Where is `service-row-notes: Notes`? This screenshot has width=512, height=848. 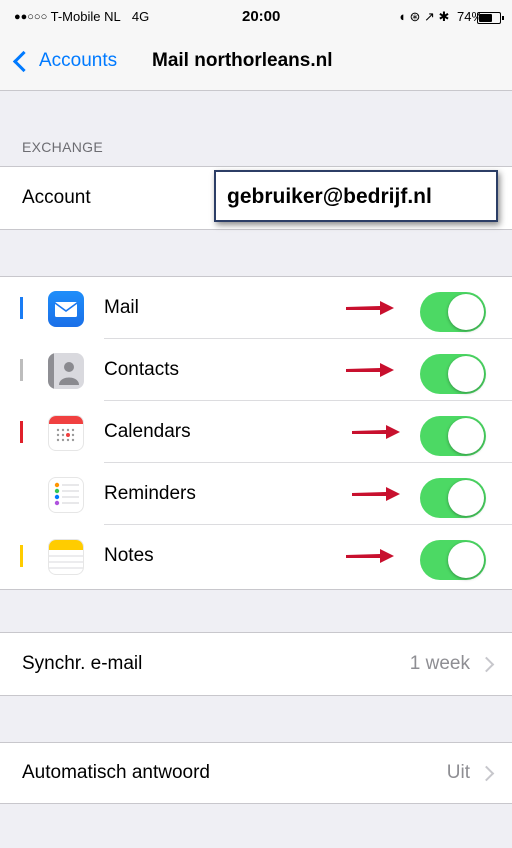 service-row-notes: Notes is located at coordinates (256, 556).